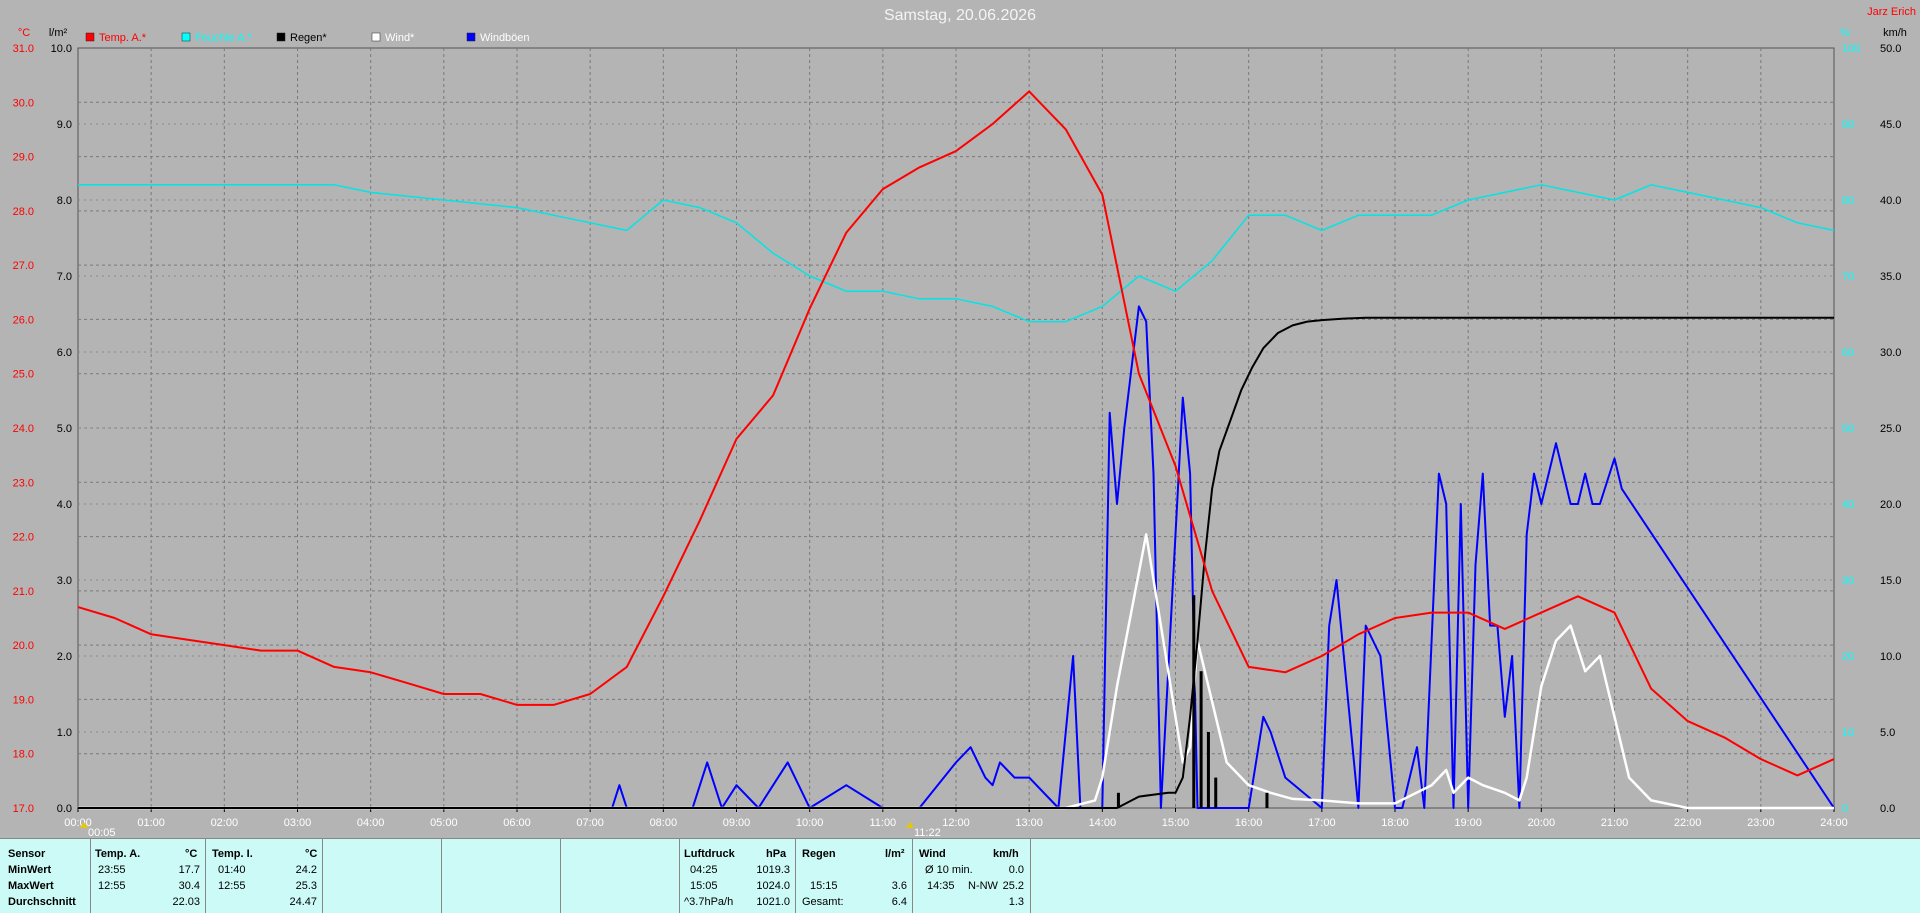 Image resolution: width=1920 pixels, height=913 pixels. What do you see at coordinates (303, 902) in the screenshot?
I see `temp-i-avg-value: 24.47` at bounding box center [303, 902].